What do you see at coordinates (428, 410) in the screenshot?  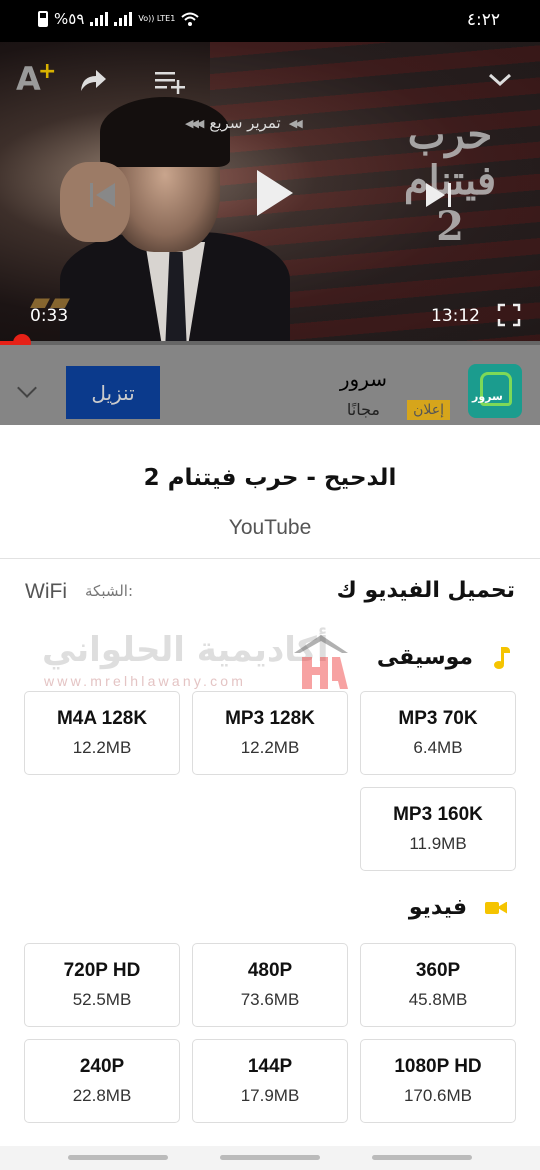 I see `ad-badge: إعلان` at bounding box center [428, 410].